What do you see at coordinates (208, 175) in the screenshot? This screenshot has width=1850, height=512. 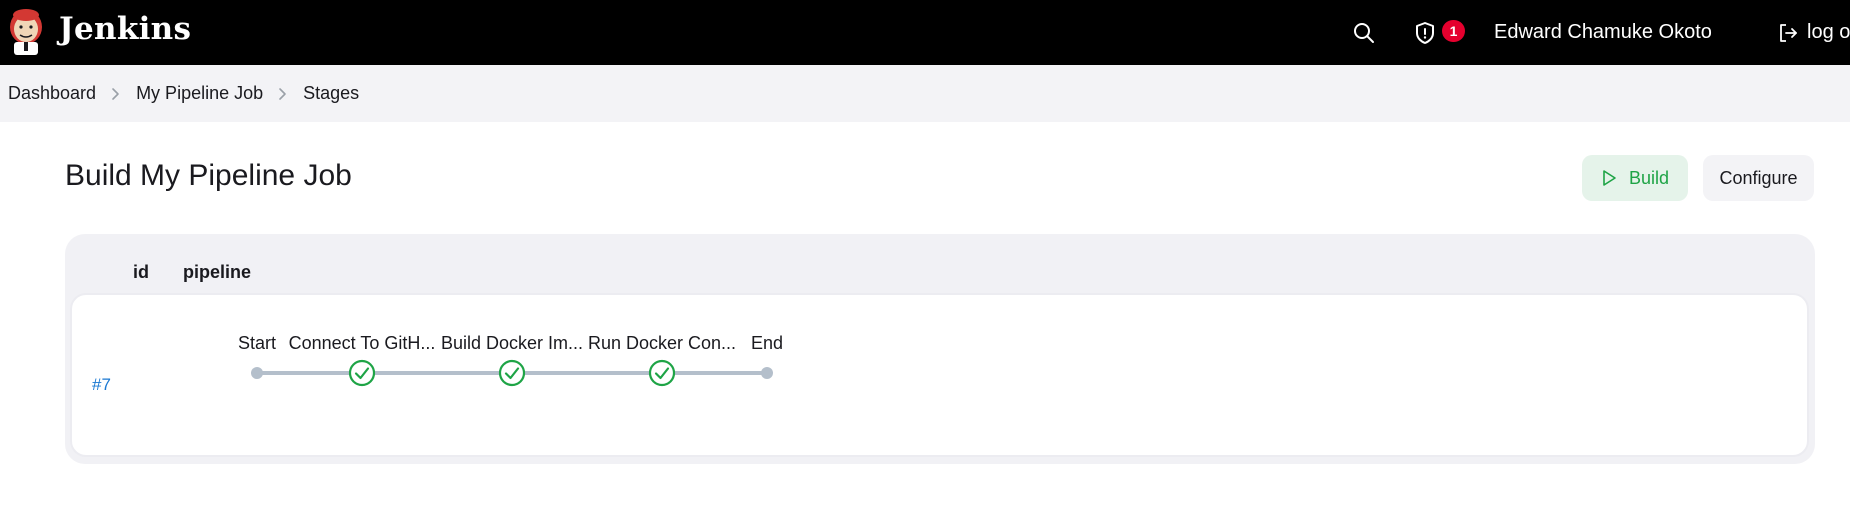 I see `page-title: Build My Pipeline Job` at bounding box center [208, 175].